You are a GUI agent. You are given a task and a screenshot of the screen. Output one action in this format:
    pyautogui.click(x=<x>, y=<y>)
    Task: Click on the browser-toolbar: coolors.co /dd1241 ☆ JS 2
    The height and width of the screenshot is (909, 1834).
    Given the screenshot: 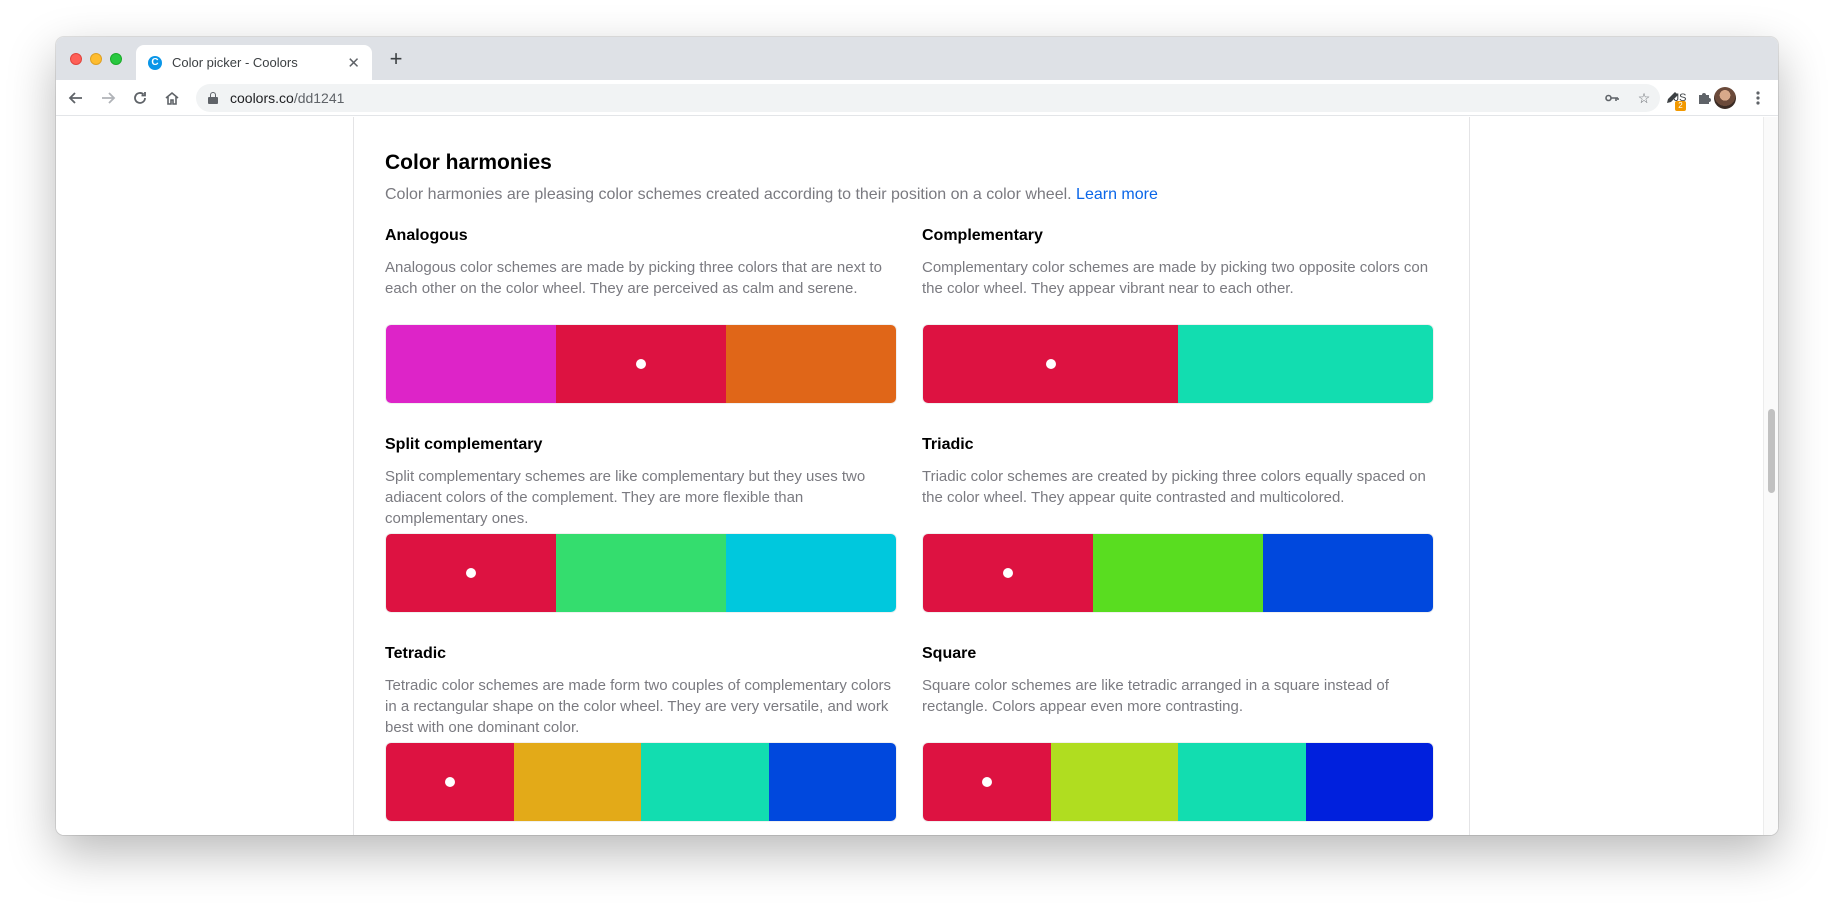 What is the action you would take?
    pyautogui.click(x=917, y=98)
    